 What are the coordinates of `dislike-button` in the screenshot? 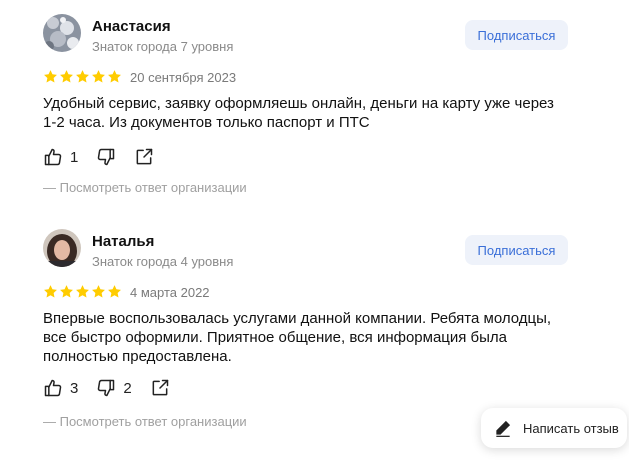 It's located at (106, 157).